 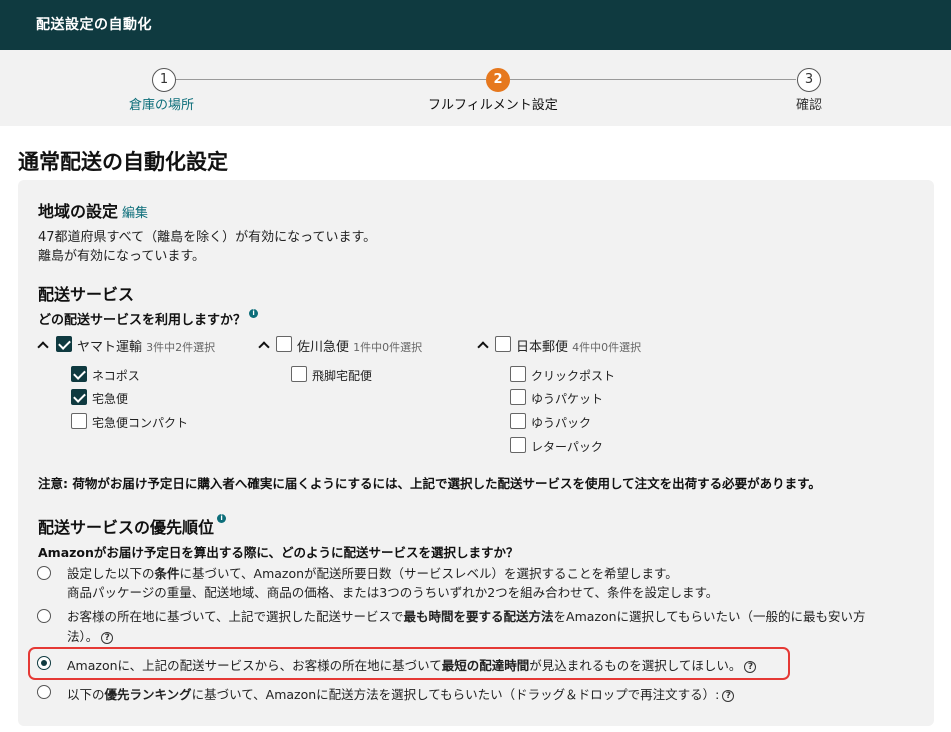 I want to click on step-3-label: 確認, so click(x=809, y=105).